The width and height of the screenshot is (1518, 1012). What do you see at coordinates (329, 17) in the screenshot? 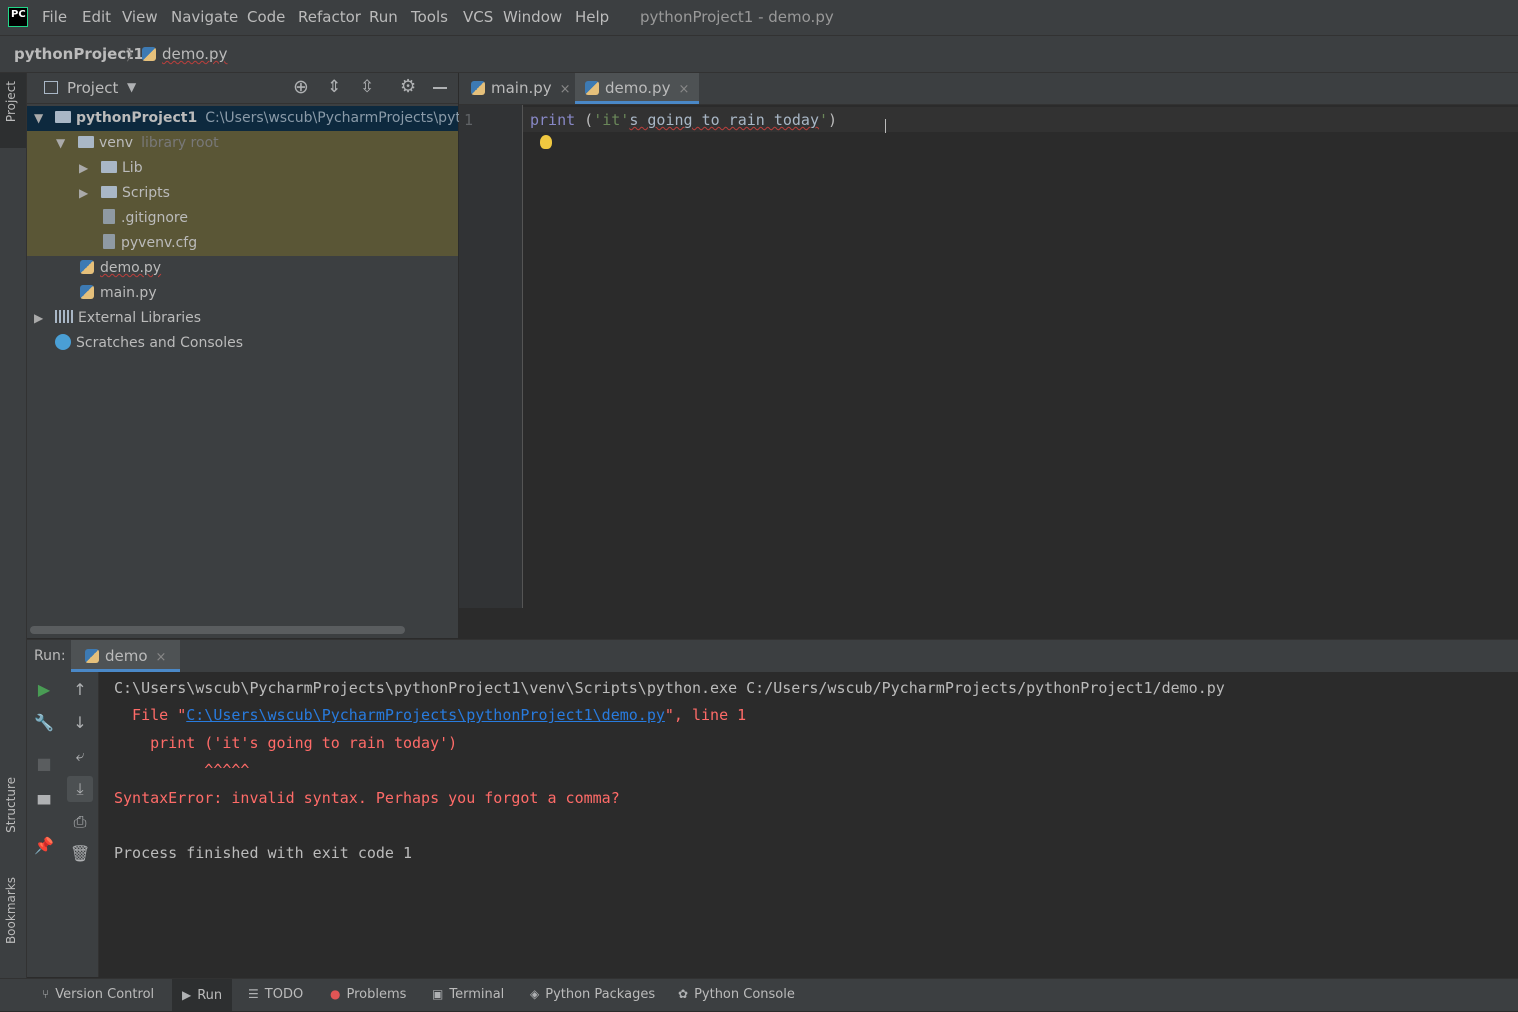
I see `menu-refactor: Refactor` at bounding box center [329, 17].